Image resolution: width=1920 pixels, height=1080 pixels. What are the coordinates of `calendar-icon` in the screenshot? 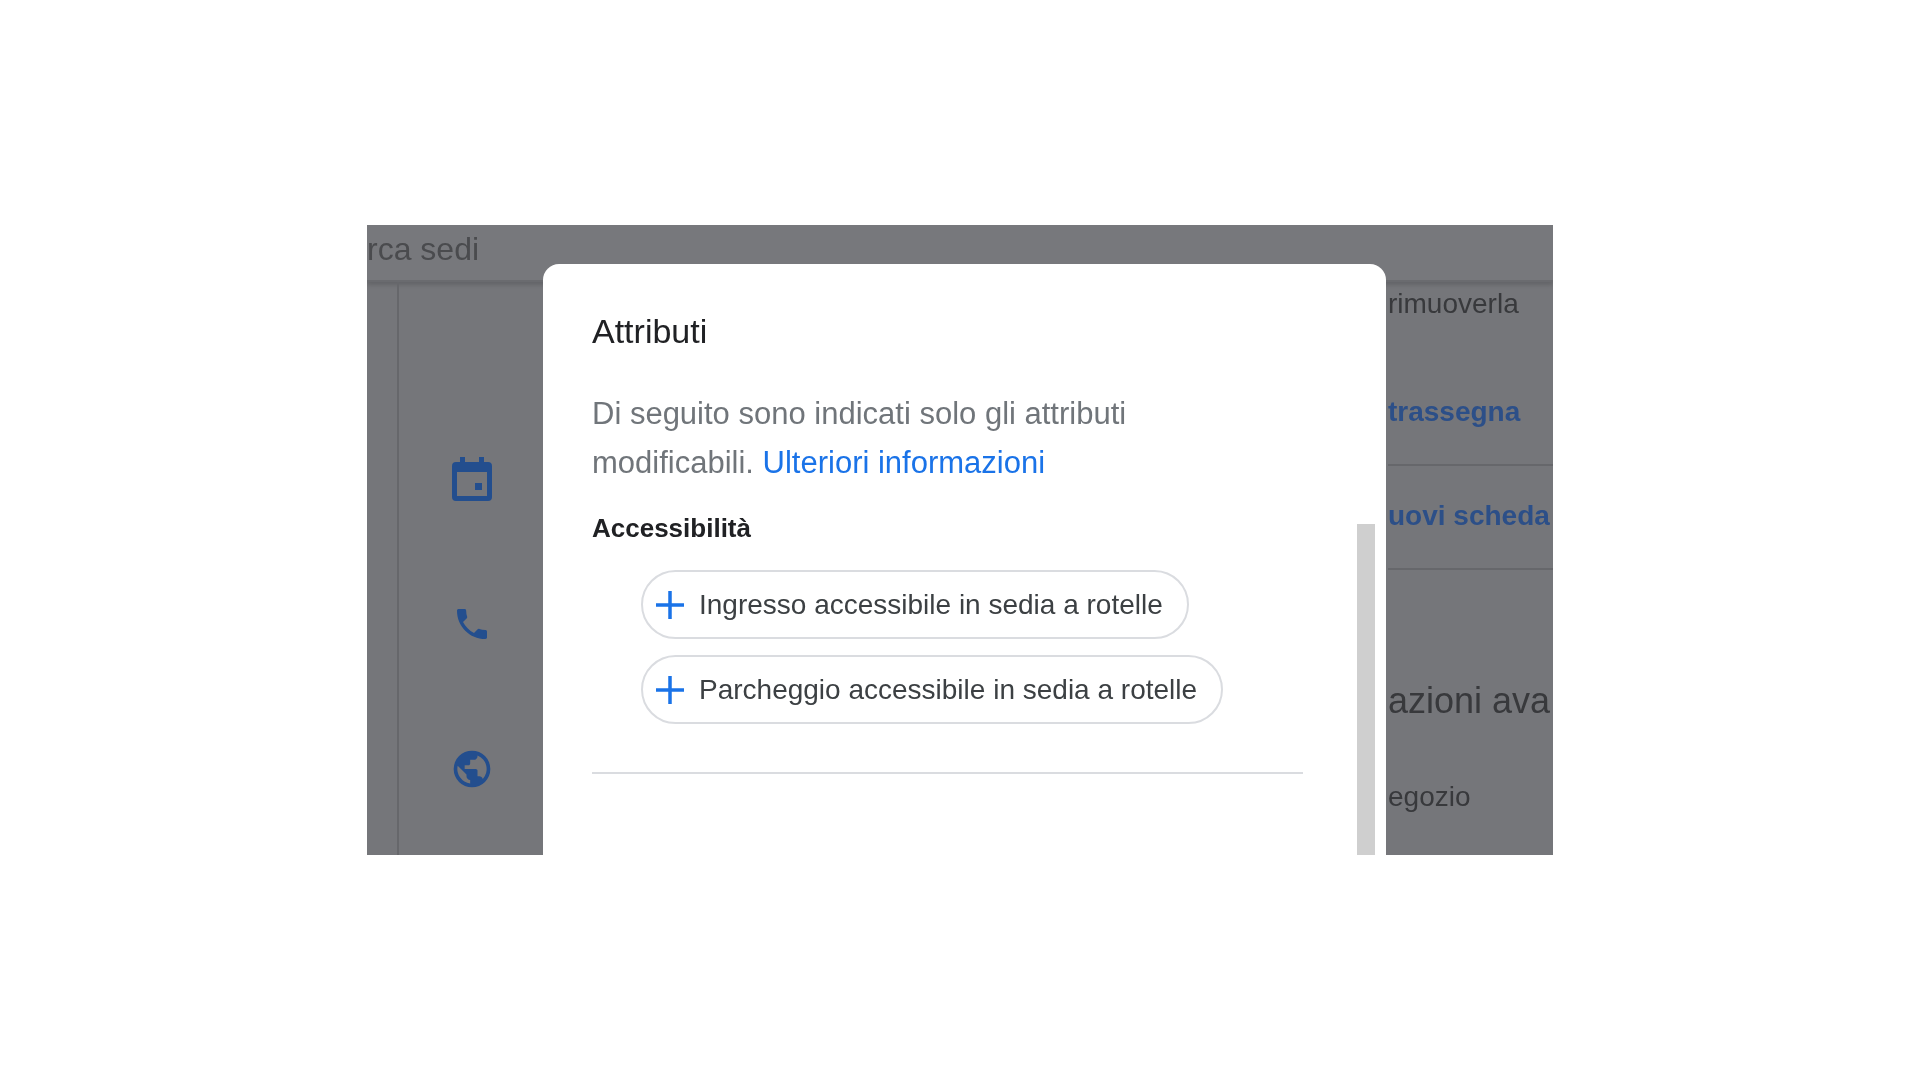 It's located at (472, 479).